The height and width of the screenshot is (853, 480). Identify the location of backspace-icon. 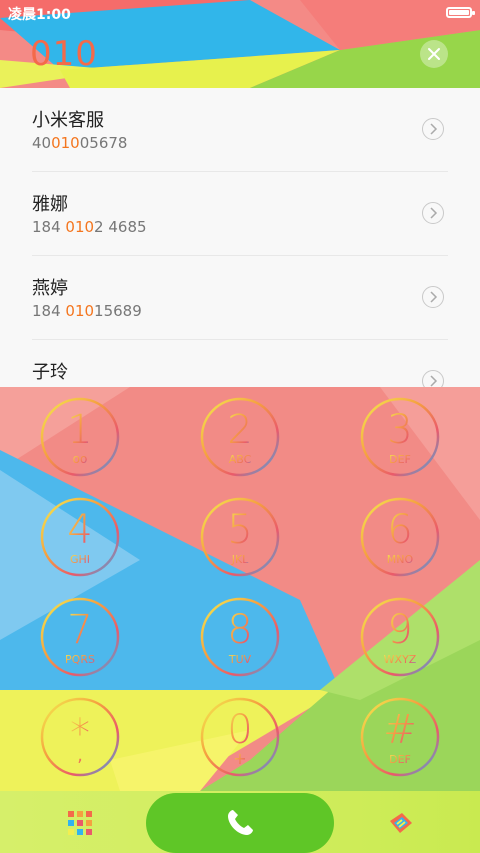
(434, 54).